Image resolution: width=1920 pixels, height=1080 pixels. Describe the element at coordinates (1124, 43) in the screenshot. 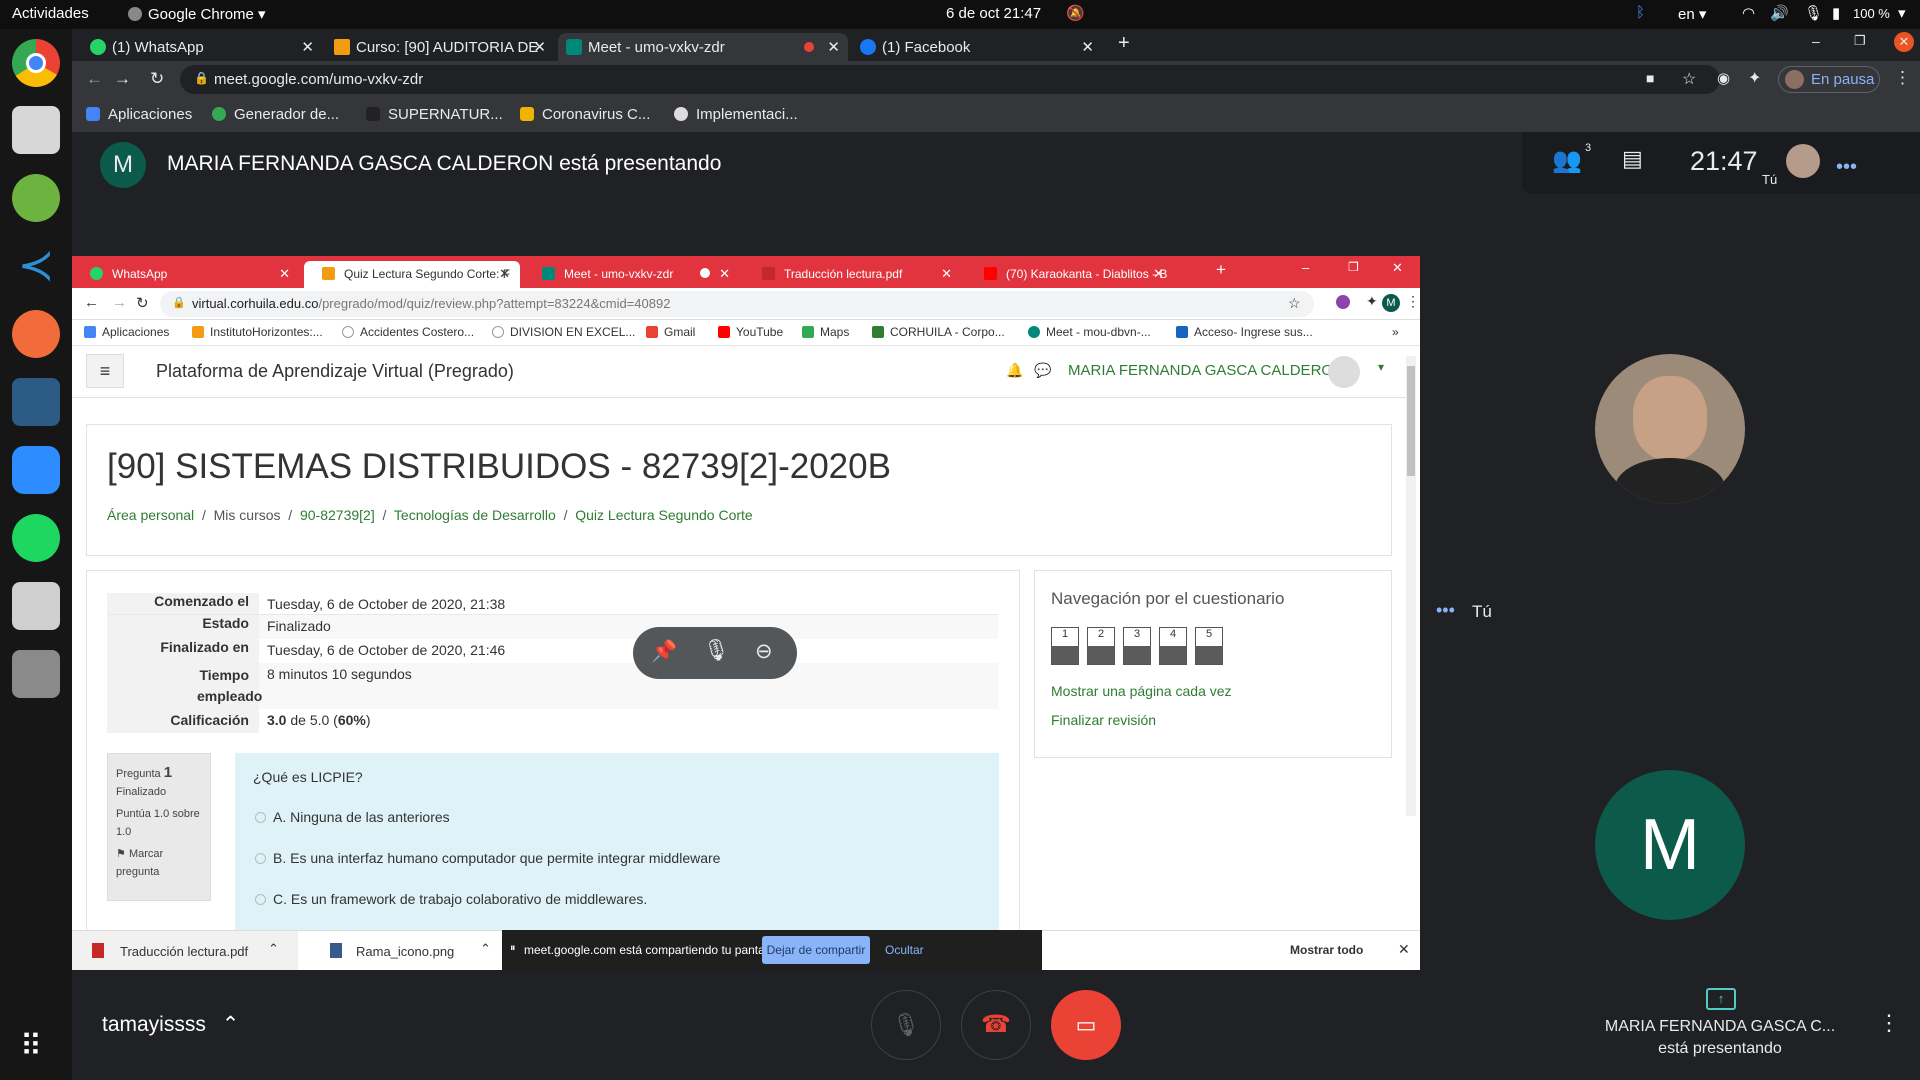

I see `new-tab-button: +` at that location.